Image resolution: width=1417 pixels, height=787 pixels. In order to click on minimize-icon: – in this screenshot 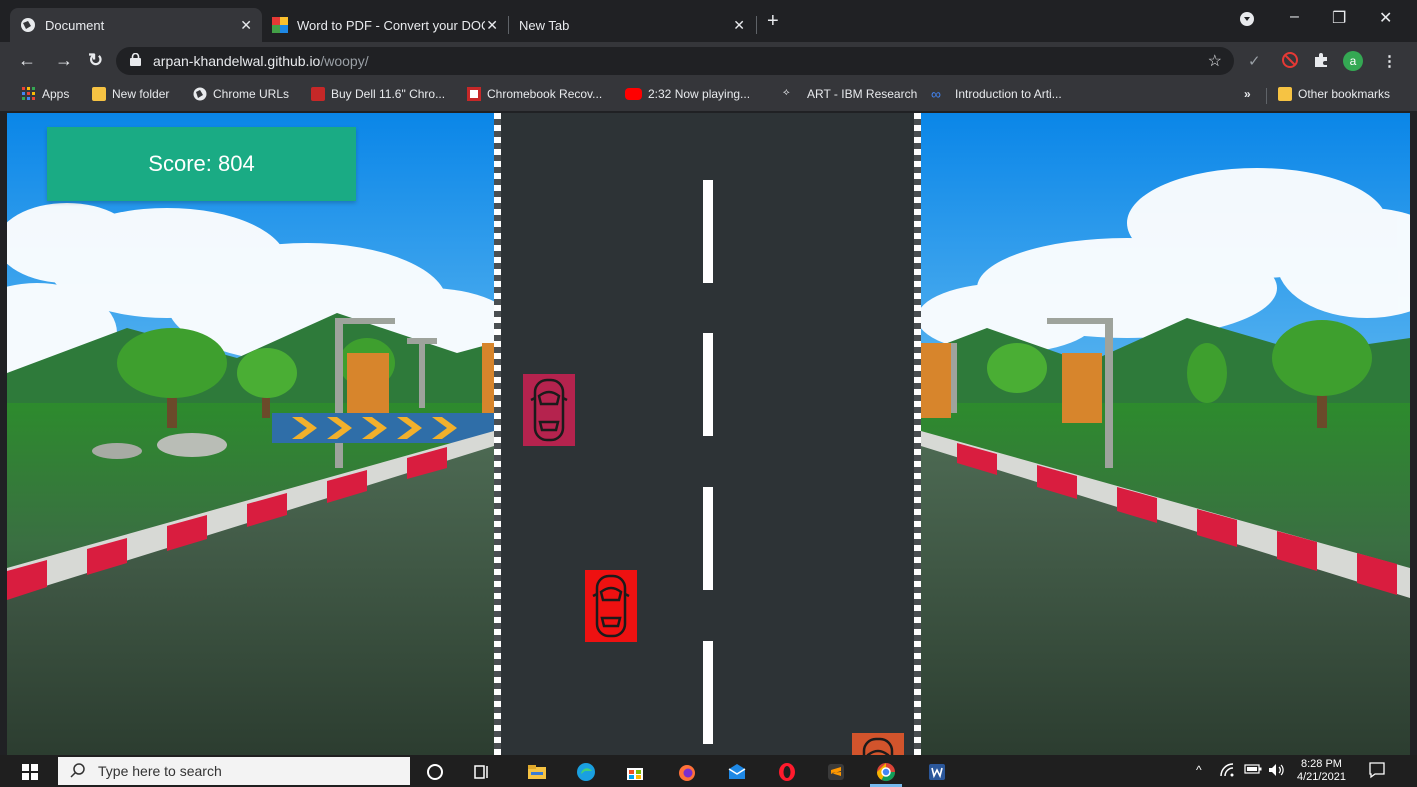, I will do `click(1294, 17)`.